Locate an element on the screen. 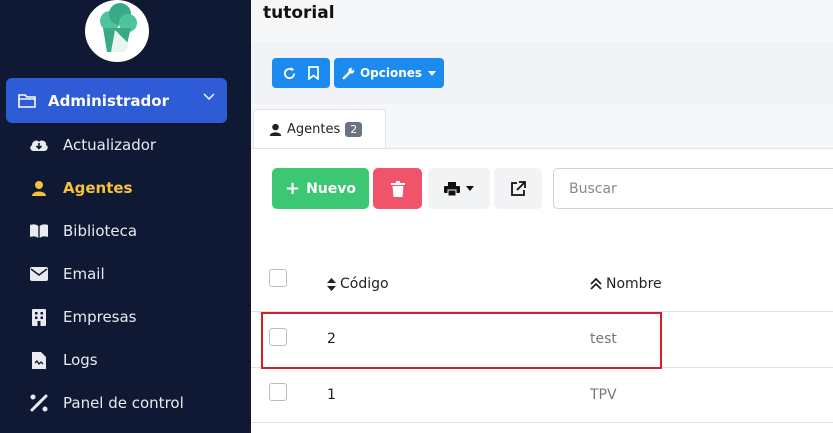 The width and height of the screenshot is (833, 433). bookmark-button is located at coordinates (313, 73).